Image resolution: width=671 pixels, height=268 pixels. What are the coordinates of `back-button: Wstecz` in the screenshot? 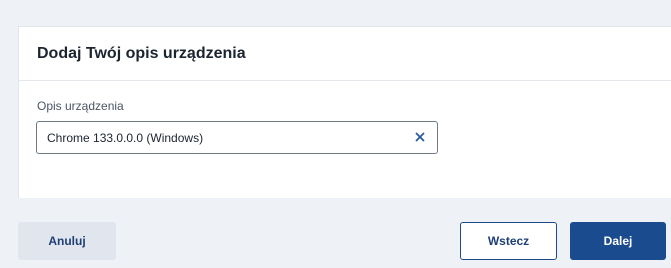 It's located at (508, 241).